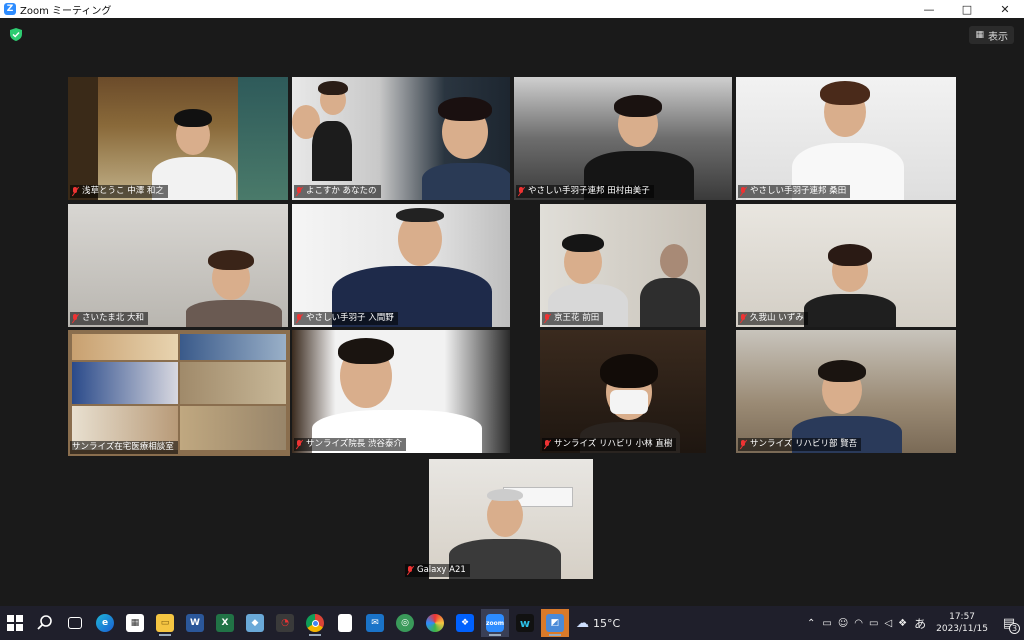  I want to click on participant-name: やさしい手羽子連邦 田村由美子, so click(585, 191).